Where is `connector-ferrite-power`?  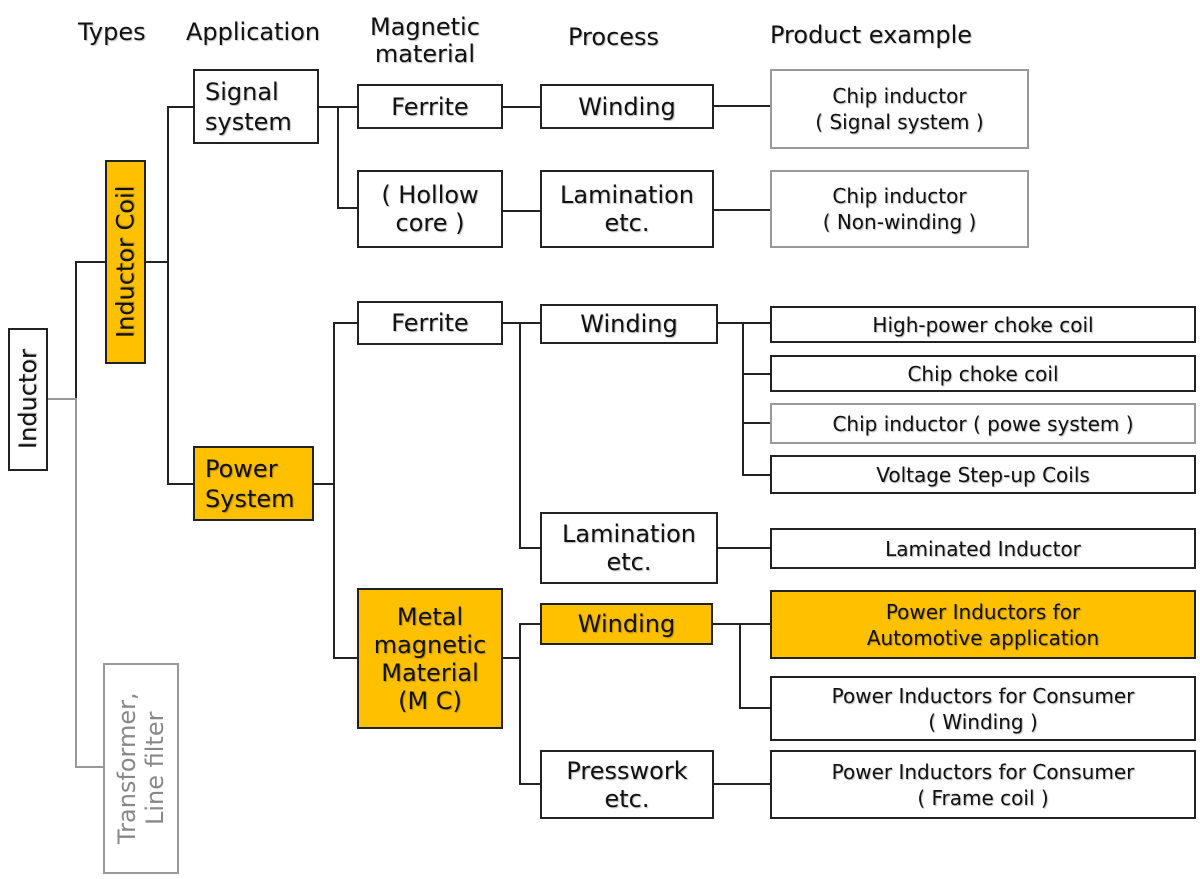 connector-ferrite-power is located at coordinates (345, 323).